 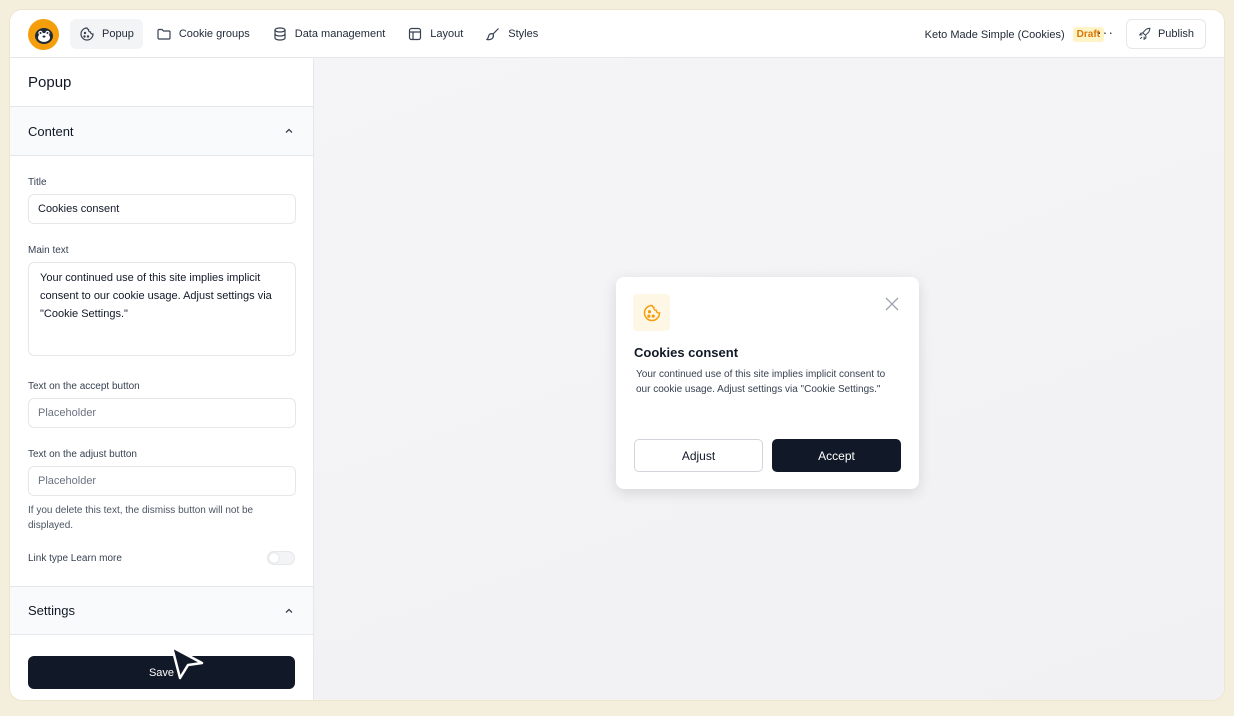 What do you see at coordinates (162, 209) in the screenshot?
I see `title-input` at bounding box center [162, 209].